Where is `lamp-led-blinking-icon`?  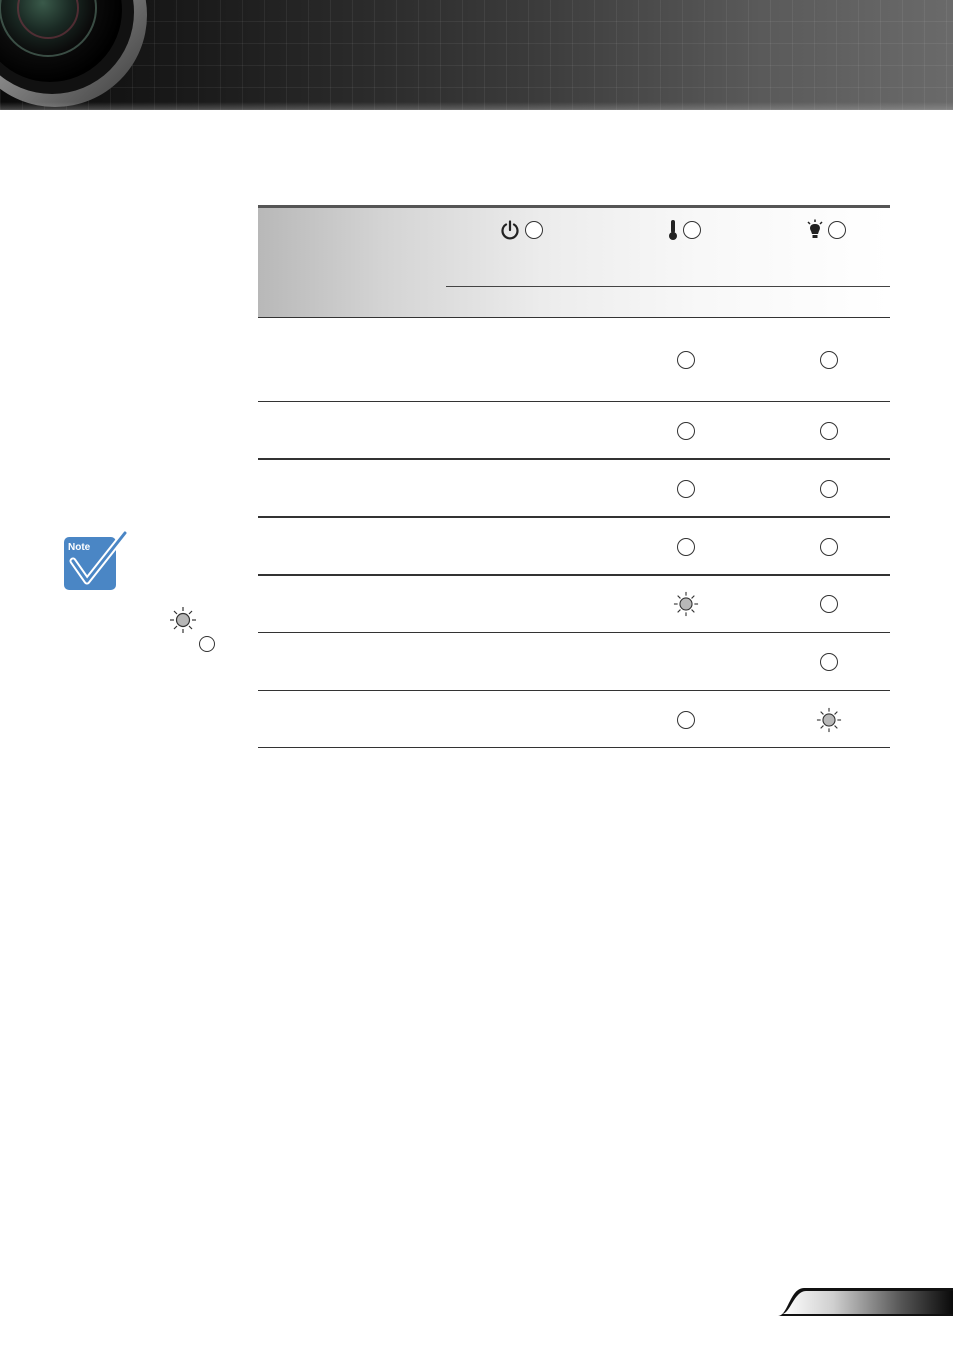
lamp-led-blinking-icon is located at coordinates (829, 720).